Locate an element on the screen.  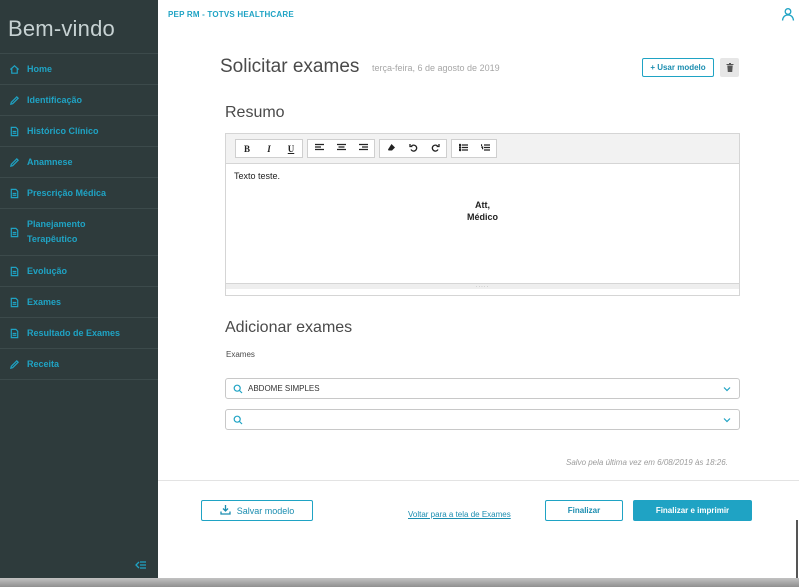
signature-line: Att, is located at coordinates (482, 205).